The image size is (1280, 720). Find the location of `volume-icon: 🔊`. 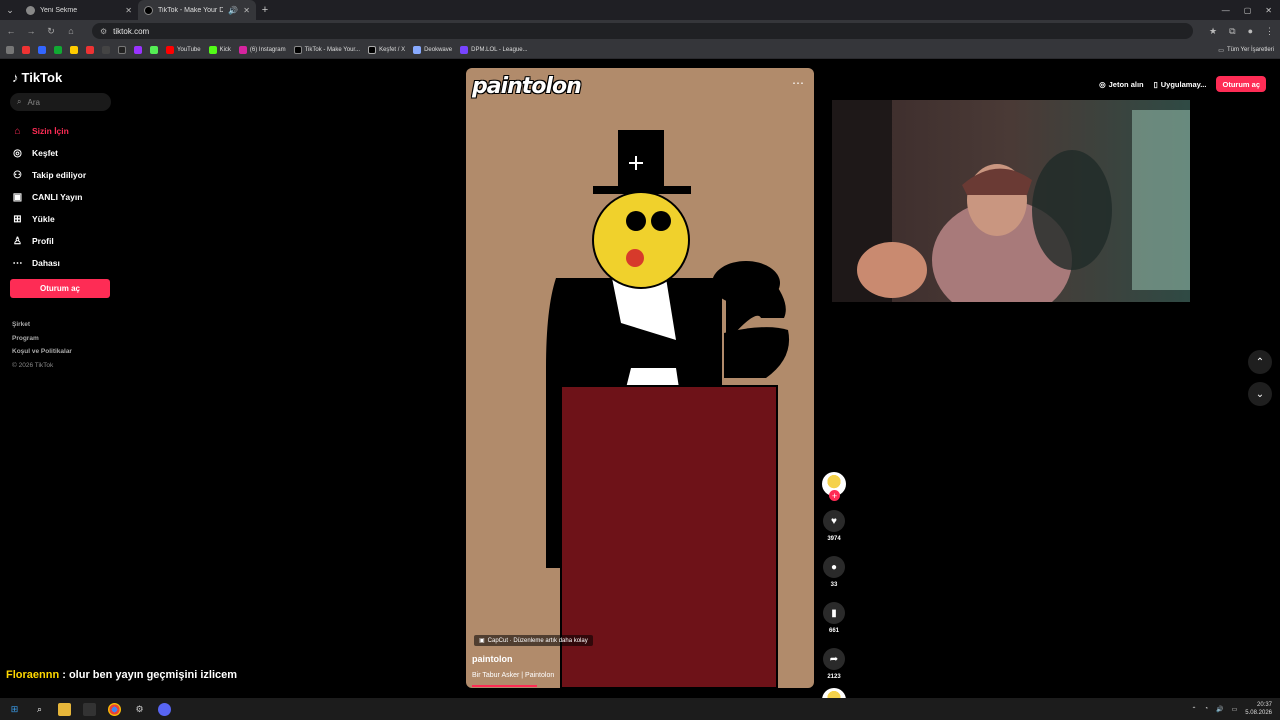

volume-icon: 🔊 is located at coordinates (1219, 709).